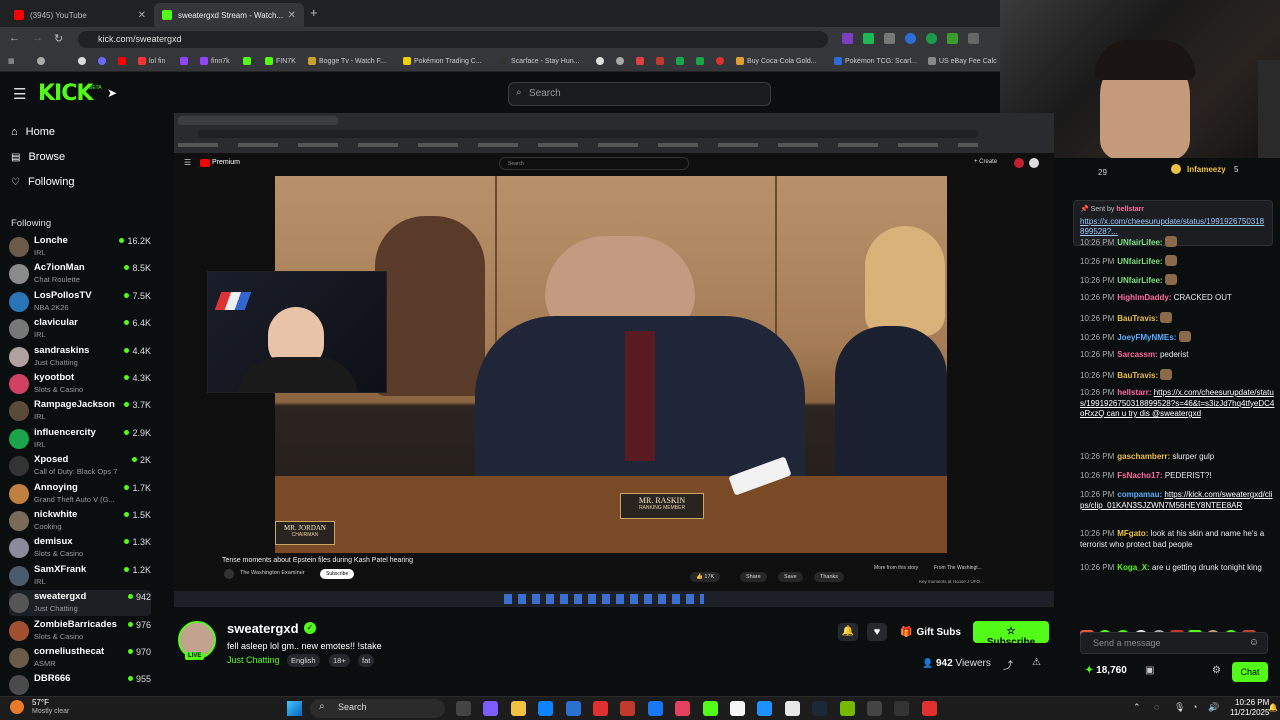 The image size is (1280, 720). Describe the element at coordinates (902, 708) in the screenshot. I see `obs-icon` at that location.